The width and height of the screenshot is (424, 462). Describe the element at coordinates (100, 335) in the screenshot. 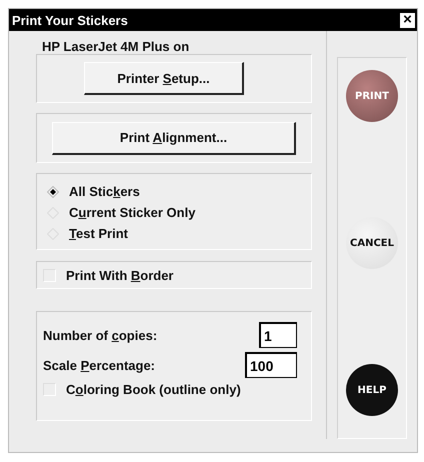

I see `copies-label: Number of copies:` at that location.